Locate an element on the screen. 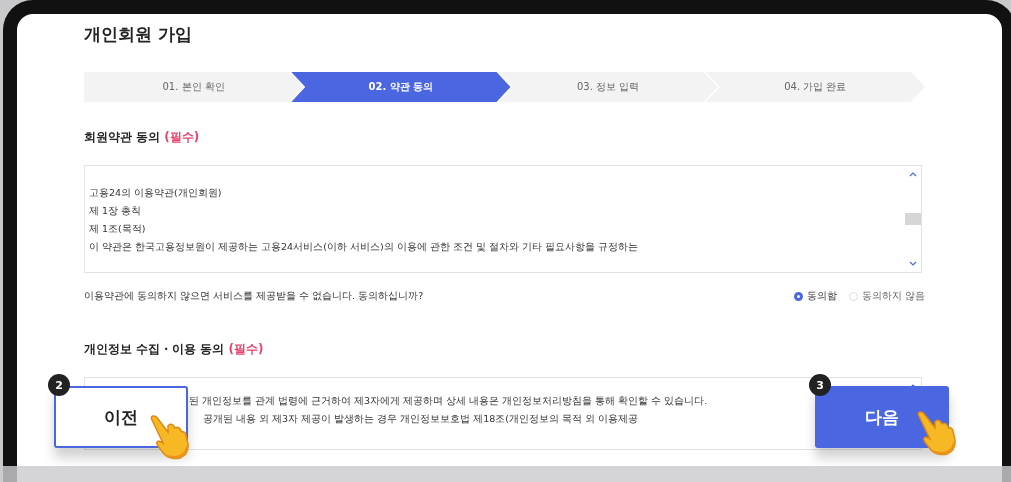 This screenshot has width=1011, height=482. section-heading: 회원약관 동의 (필수) is located at coordinates (142, 137).